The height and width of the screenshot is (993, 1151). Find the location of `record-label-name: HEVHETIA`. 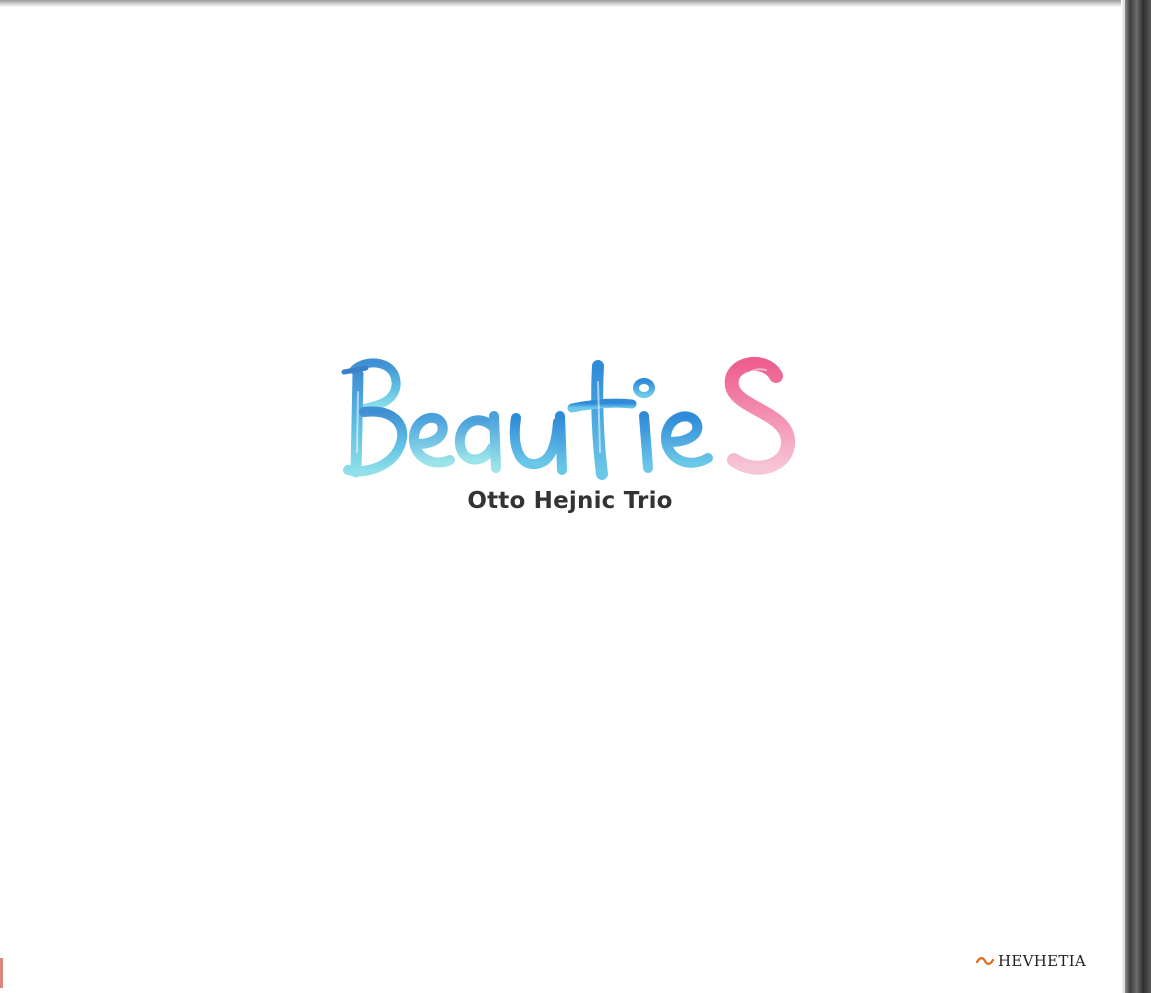

record-label-name: HEVHETIA is located at coordinates (1042, 961).